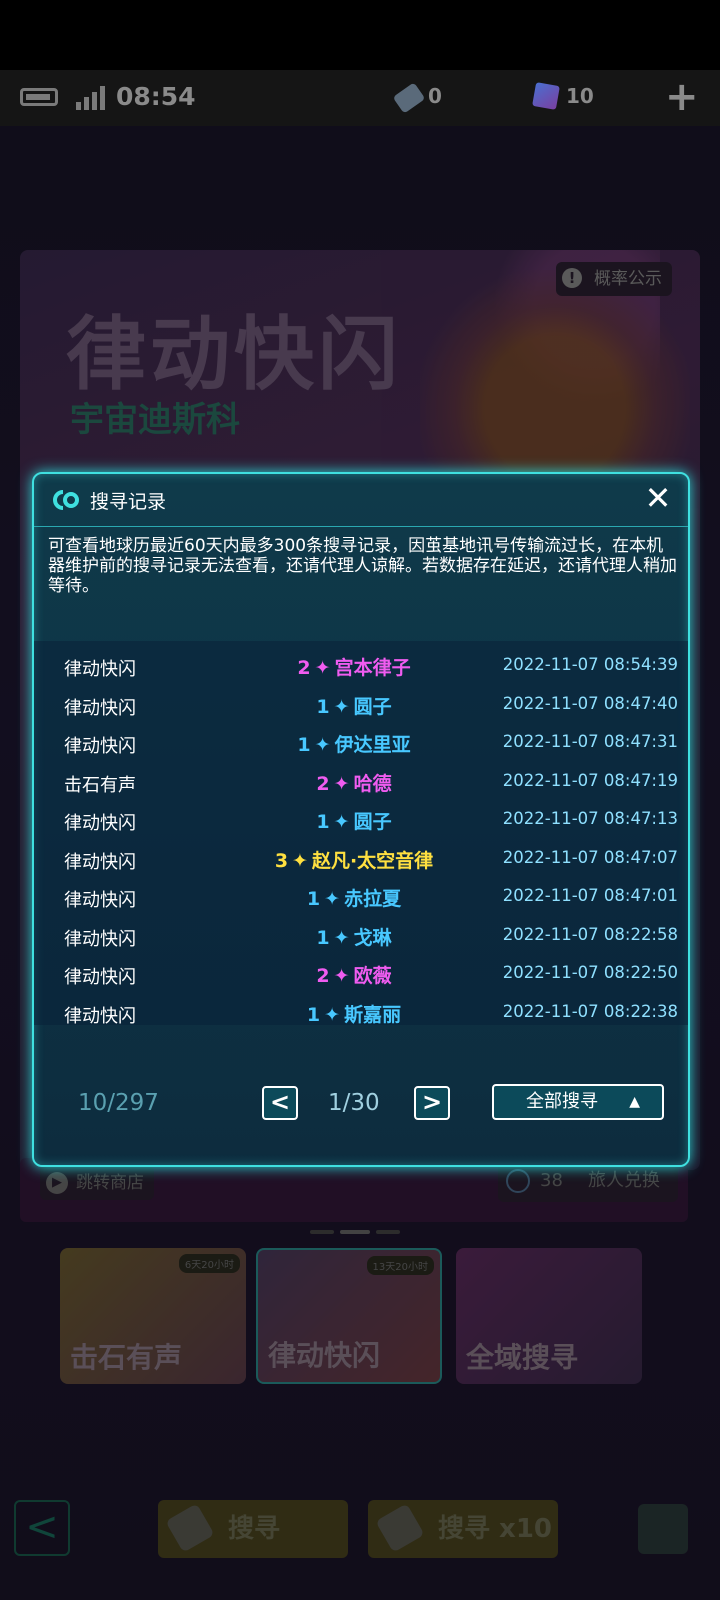 The width and height of the screenshot is (720, 1600). I want to click on record-time: 2022-11-07 08:47:31, so click(590, 741).